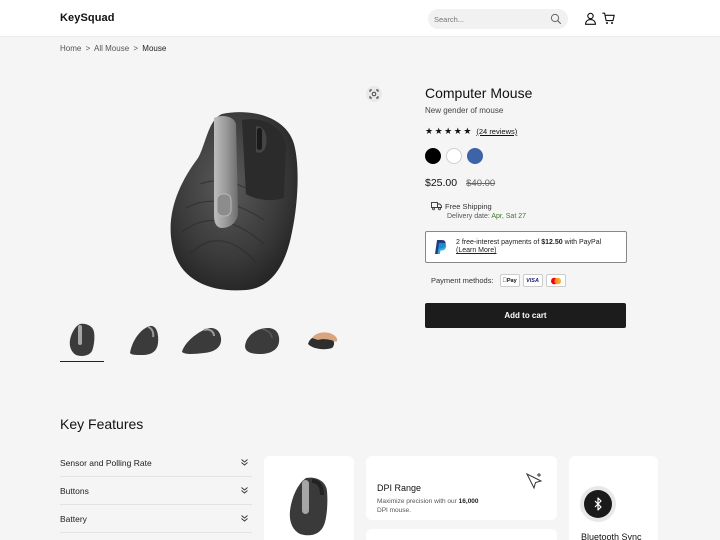  I want to click on truck-icon, so click(436, 206).